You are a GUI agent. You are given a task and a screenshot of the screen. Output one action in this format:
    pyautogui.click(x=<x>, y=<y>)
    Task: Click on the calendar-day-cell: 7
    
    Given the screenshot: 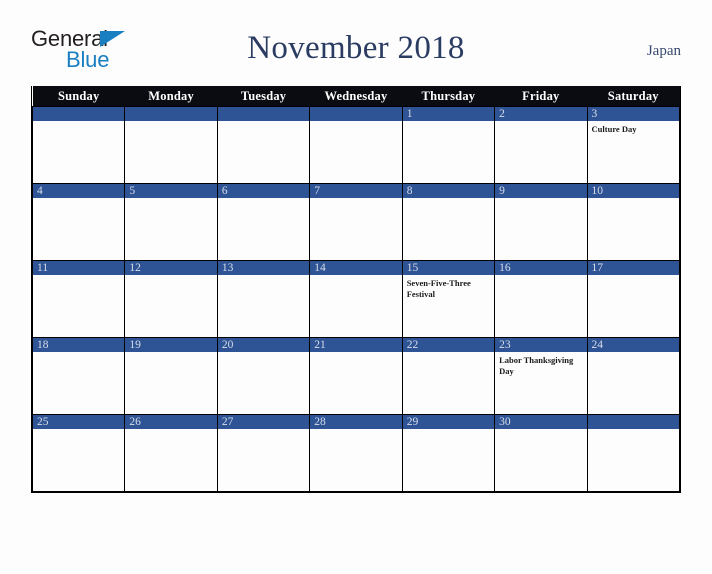 What is the action you would take?
    pyautogui.click(x=356, y=222)
    